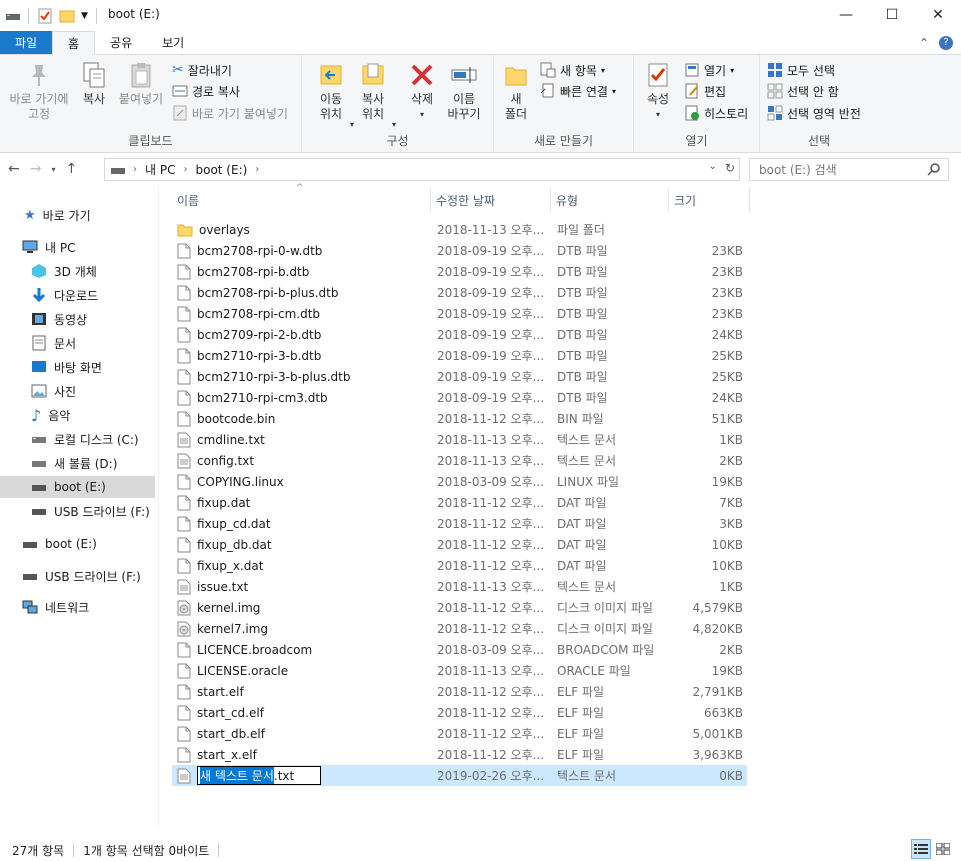 The height and width of the screenshot is (861, 961). What do you see at coordinates (206, 91) in the screenshot?
I see `copy-path-button: 경로 복사` at bounding box center [206, 91].